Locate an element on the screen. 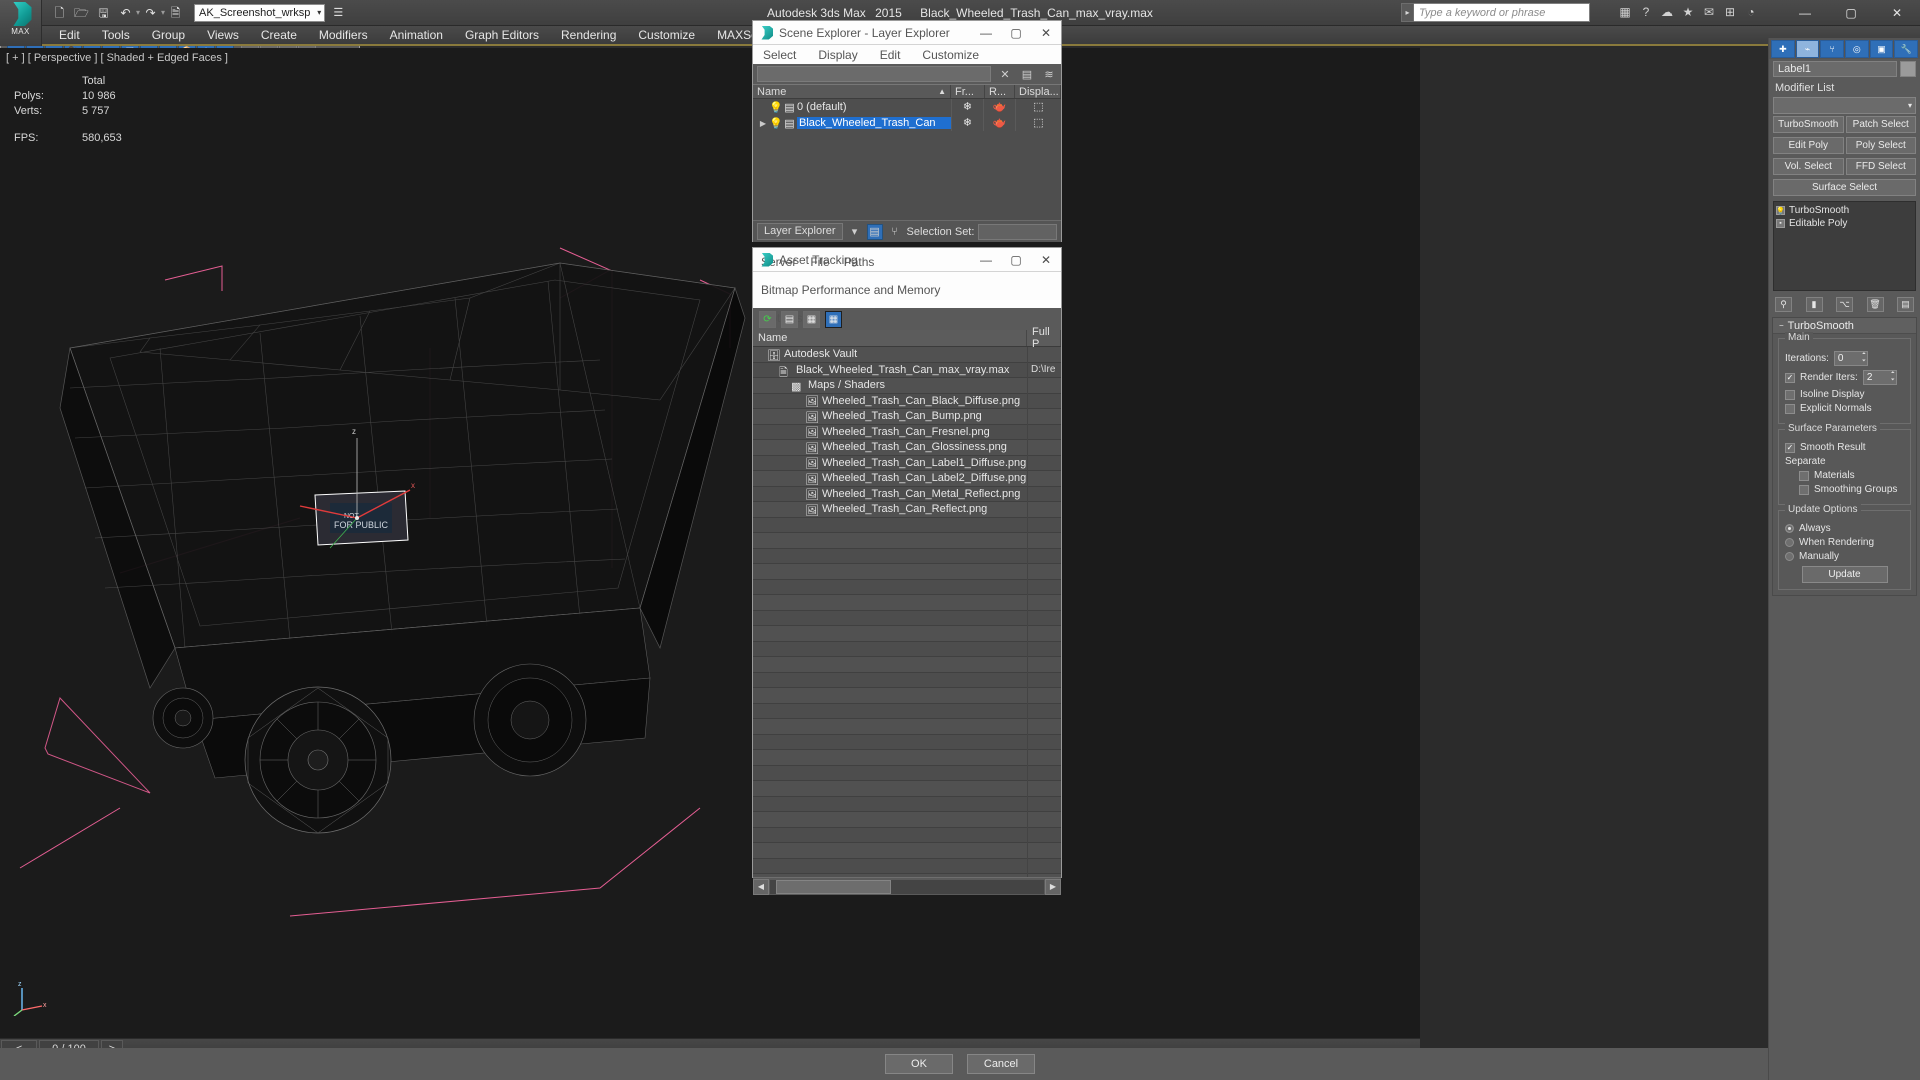 The width and height of the screenshot is (1920, 1080). modifier-ffd-select-button: FFD Select is located at coordinates (1880, 166).